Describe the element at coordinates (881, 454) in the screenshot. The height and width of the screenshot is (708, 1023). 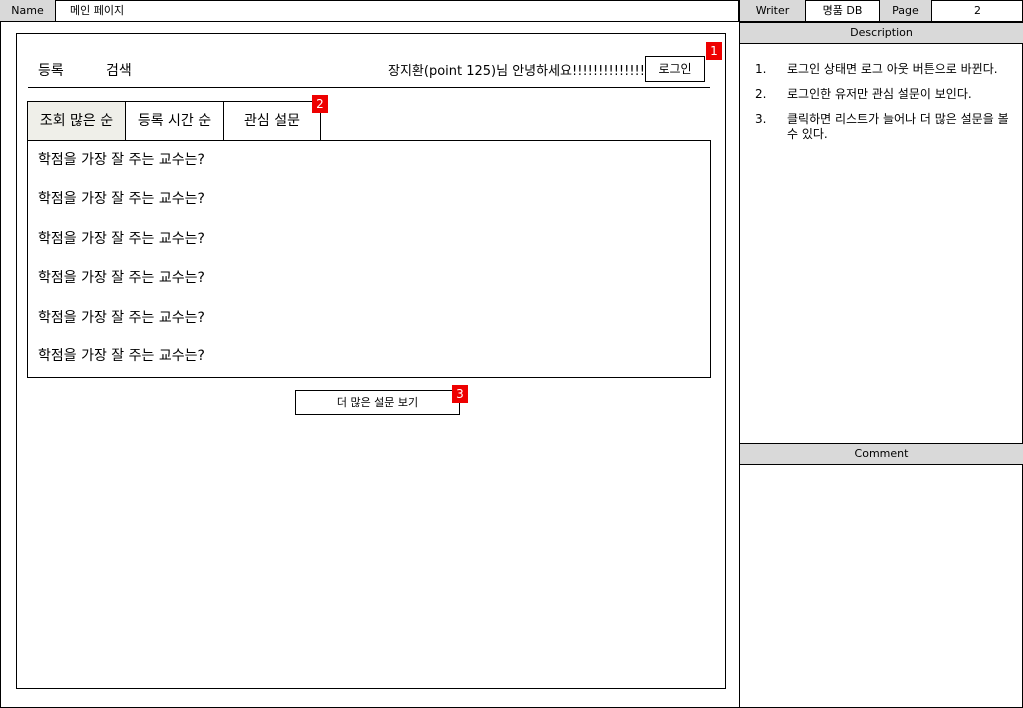
I see `comment-header: Comment` at that location.